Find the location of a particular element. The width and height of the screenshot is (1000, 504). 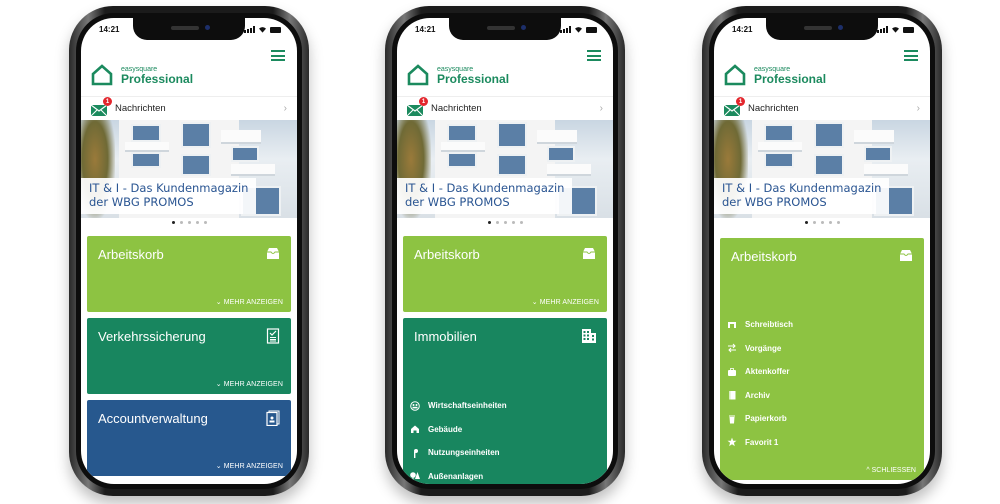

tile-title: Verkehrssicherung is located at coordinates (152, 336).